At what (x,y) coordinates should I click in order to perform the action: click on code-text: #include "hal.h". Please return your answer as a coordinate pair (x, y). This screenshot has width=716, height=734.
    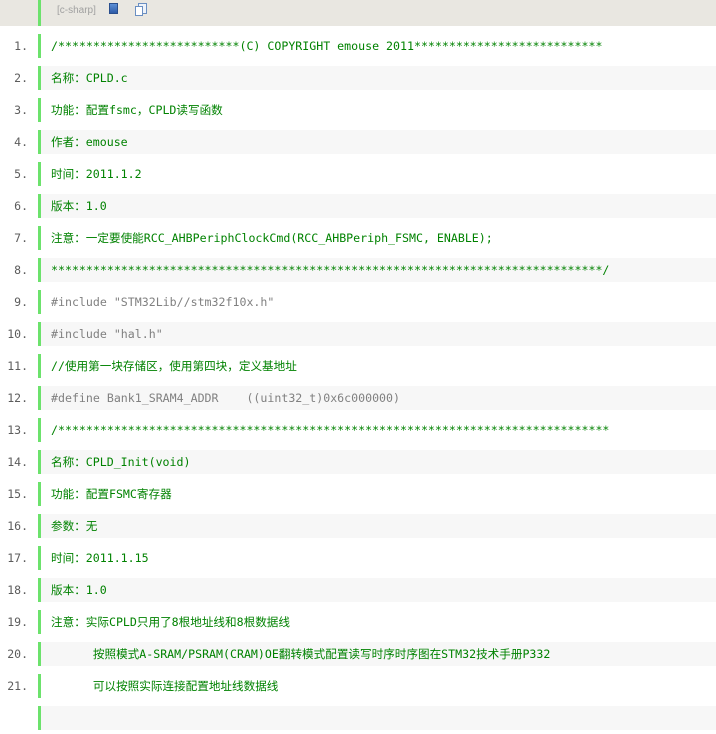
    Looking at the image, I should click on (377, 334).